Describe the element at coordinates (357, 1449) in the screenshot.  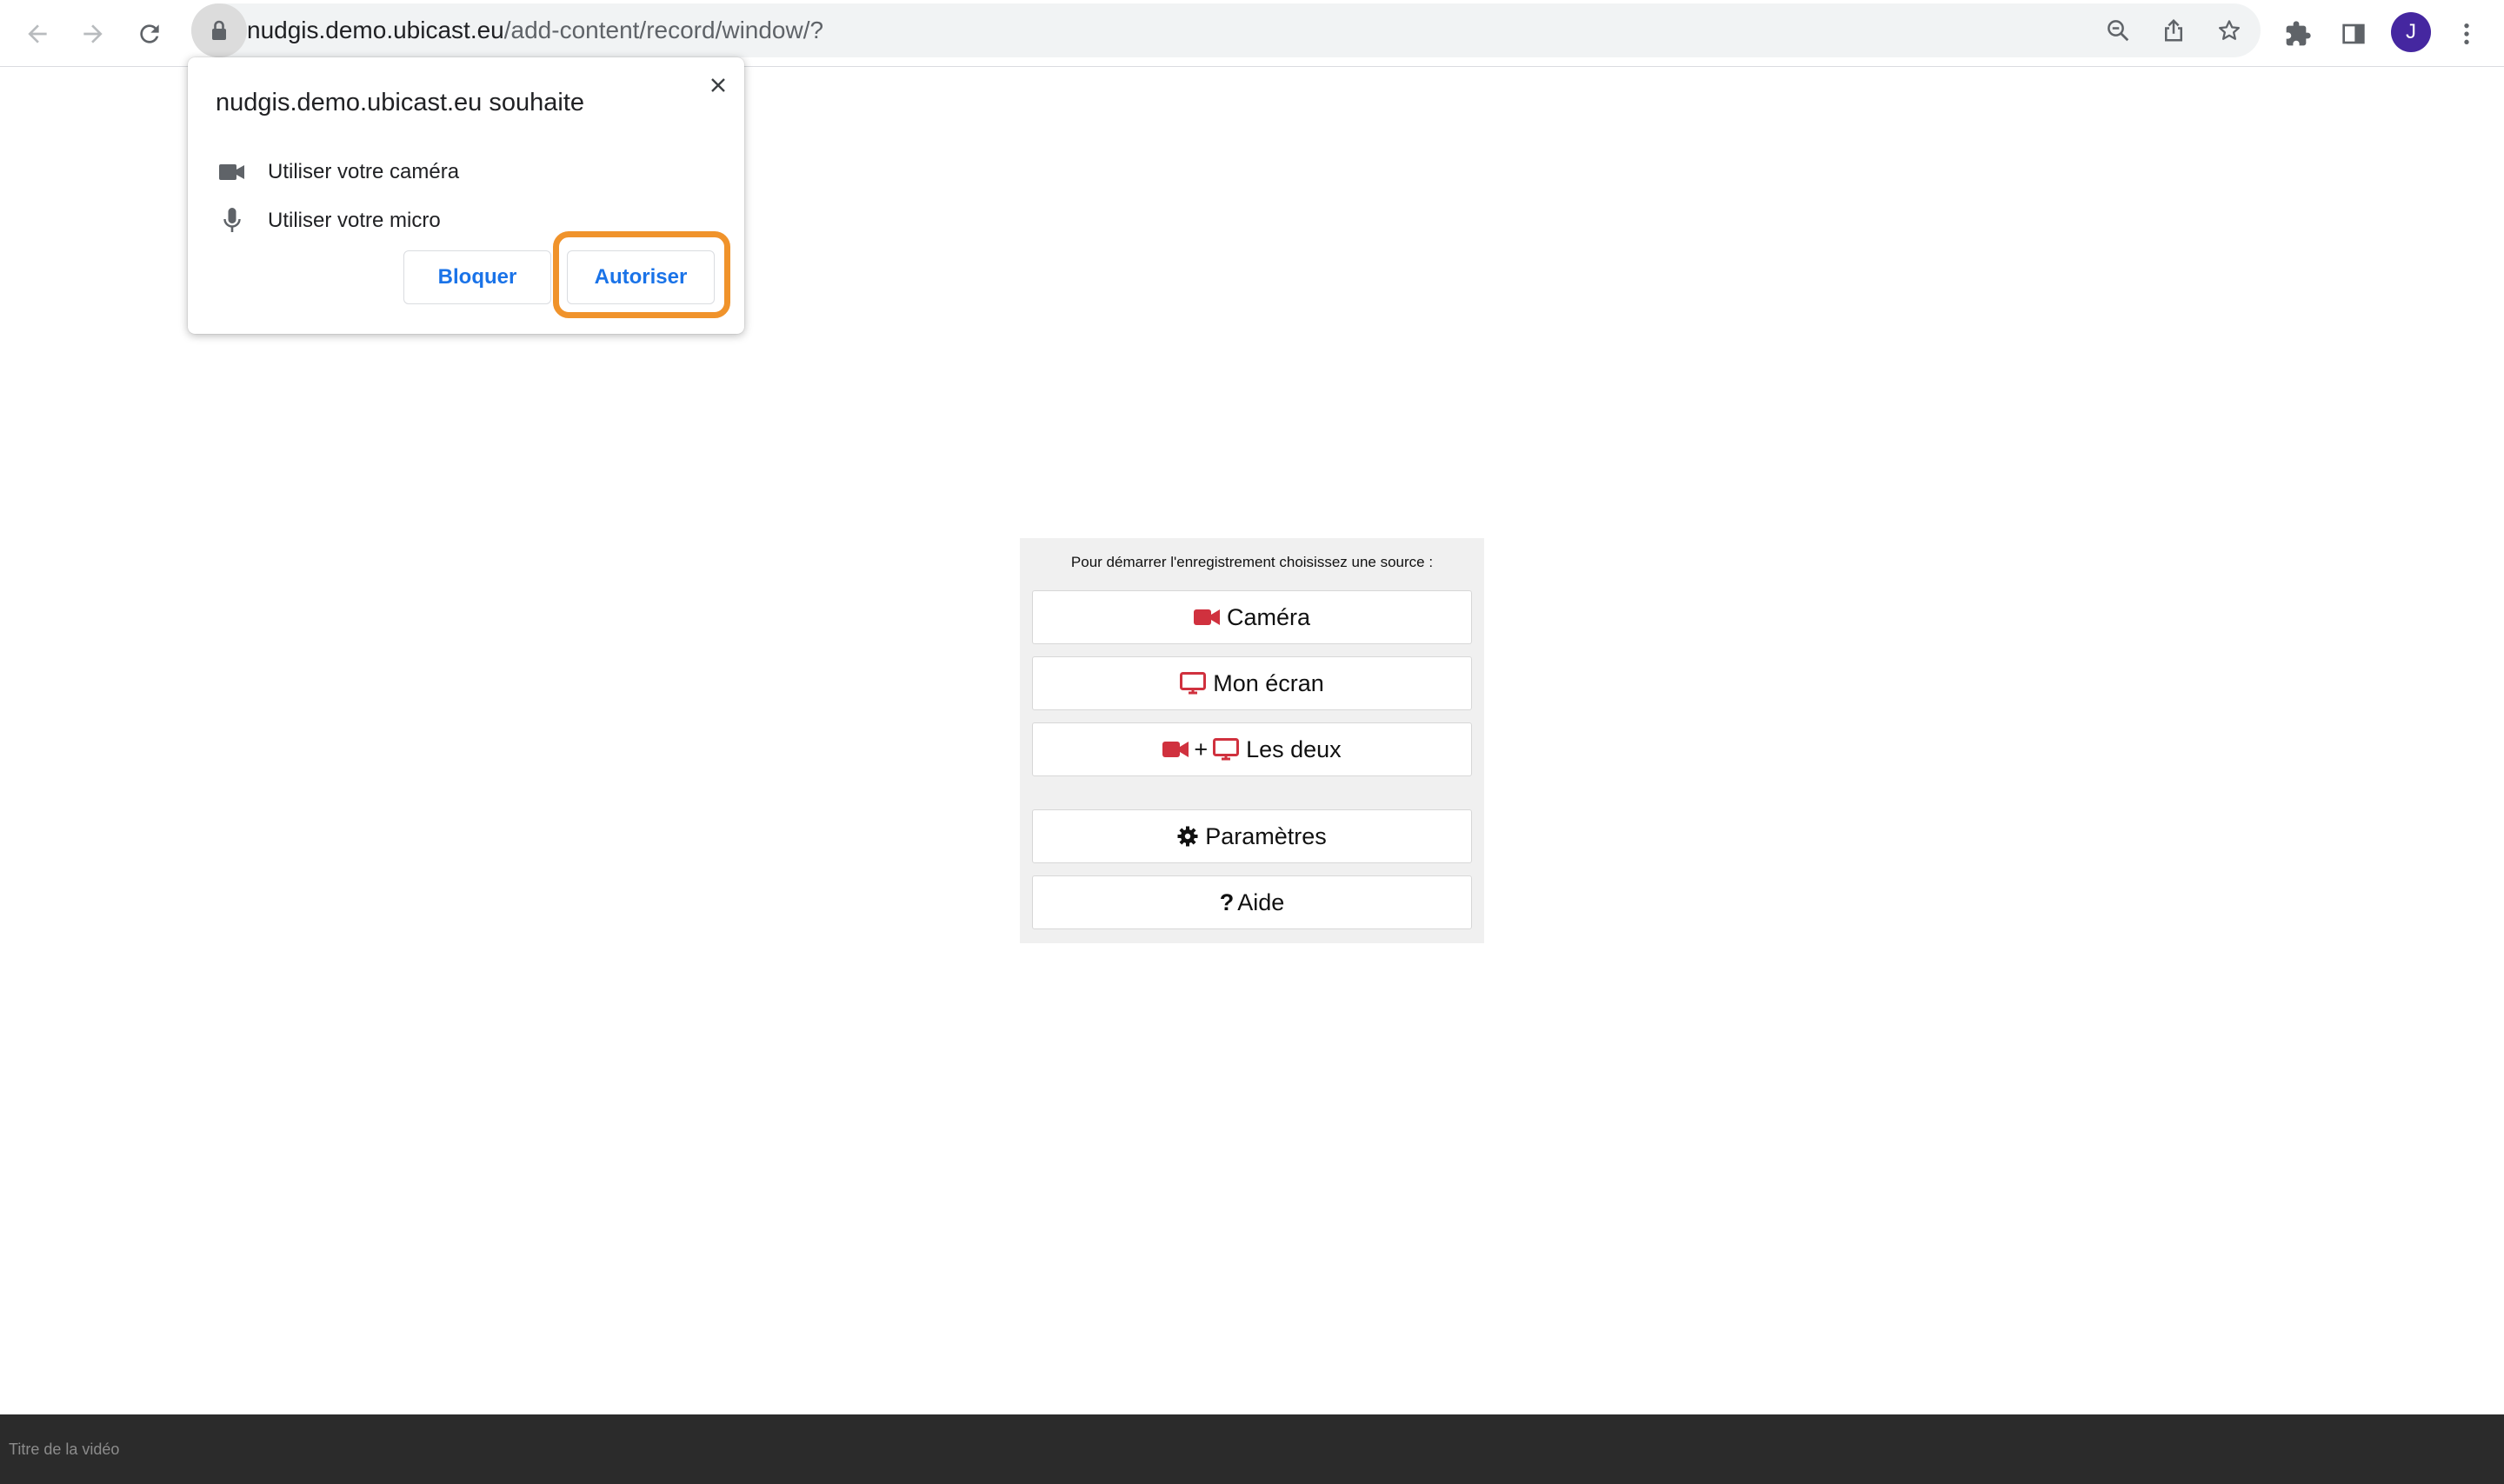
I see `video-title-input` at that location.